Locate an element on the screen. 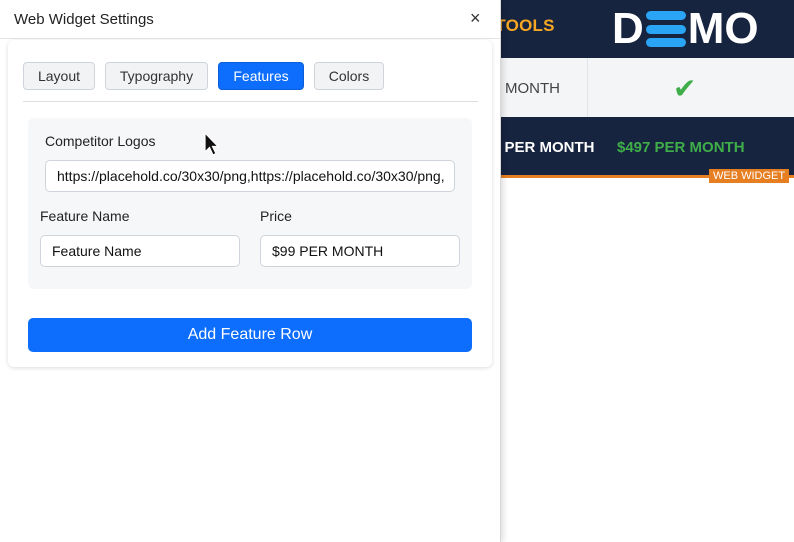  panel-divider is located at coordinates (250, 38).